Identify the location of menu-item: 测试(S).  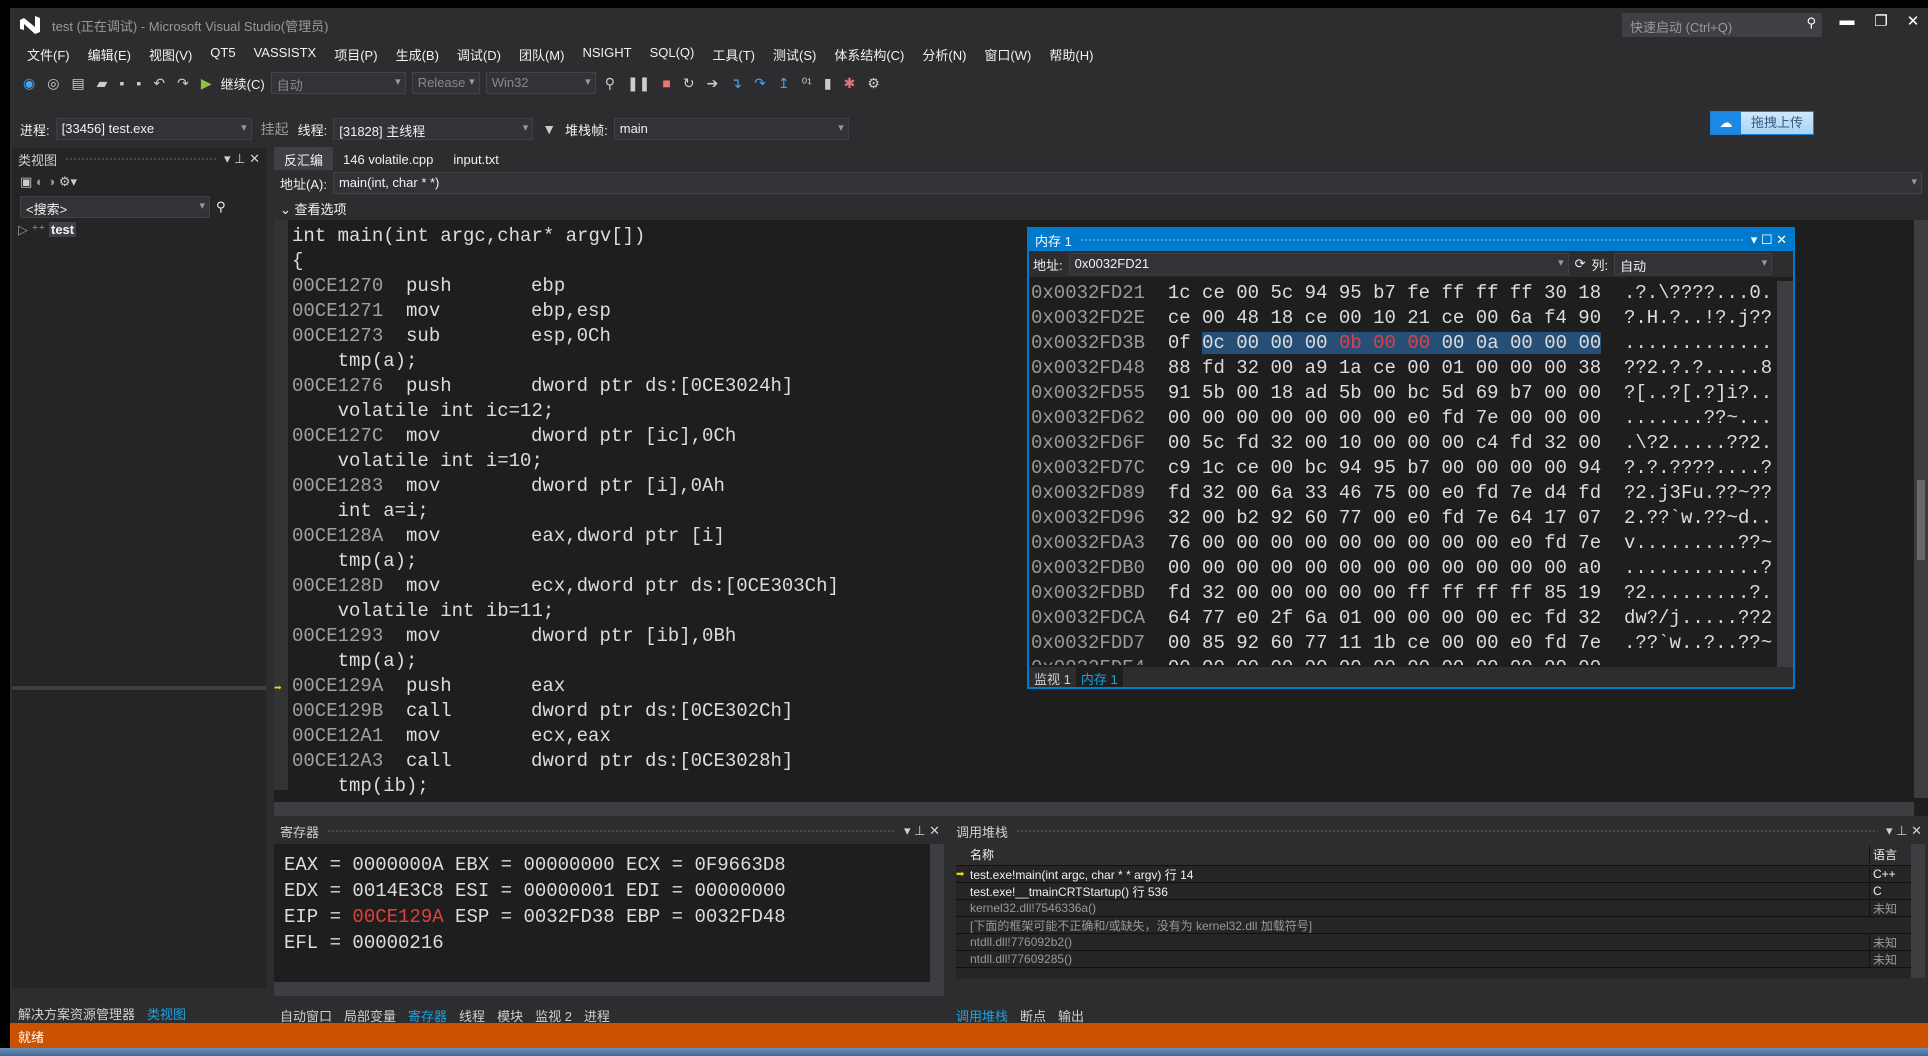
(794, 53).